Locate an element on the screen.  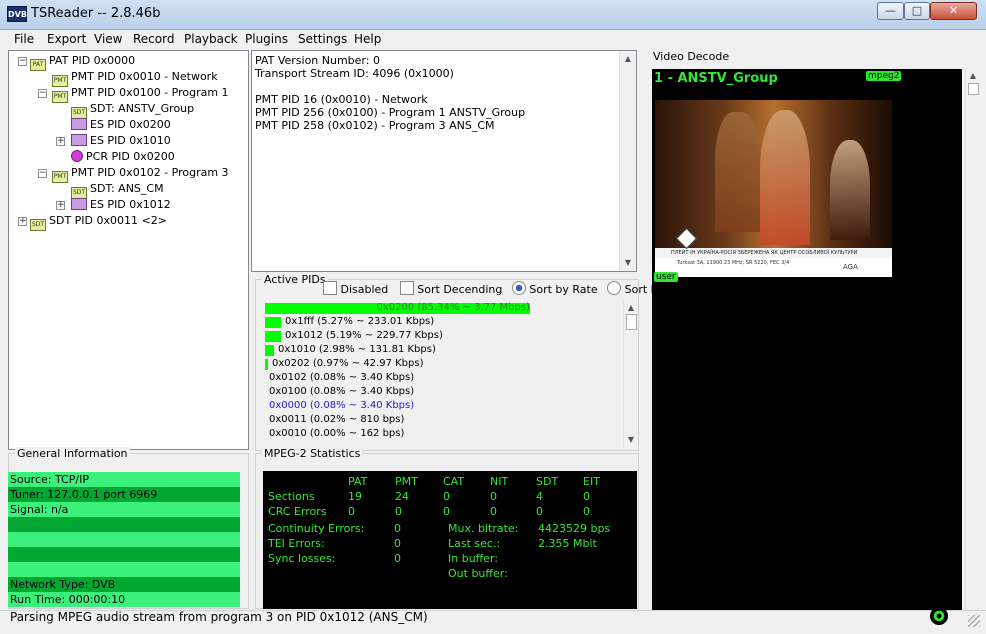
tree-item-pmt-program3: PMT PMT PID 0x0102 - Program 3 is located at coordinates (140, 174).